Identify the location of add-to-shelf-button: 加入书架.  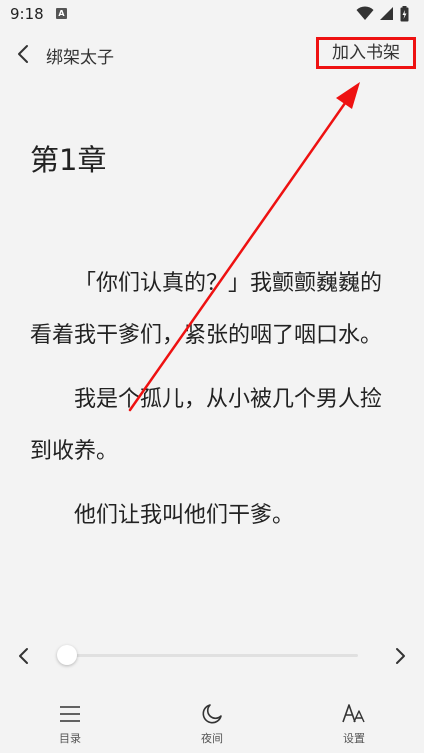
(366, 53).